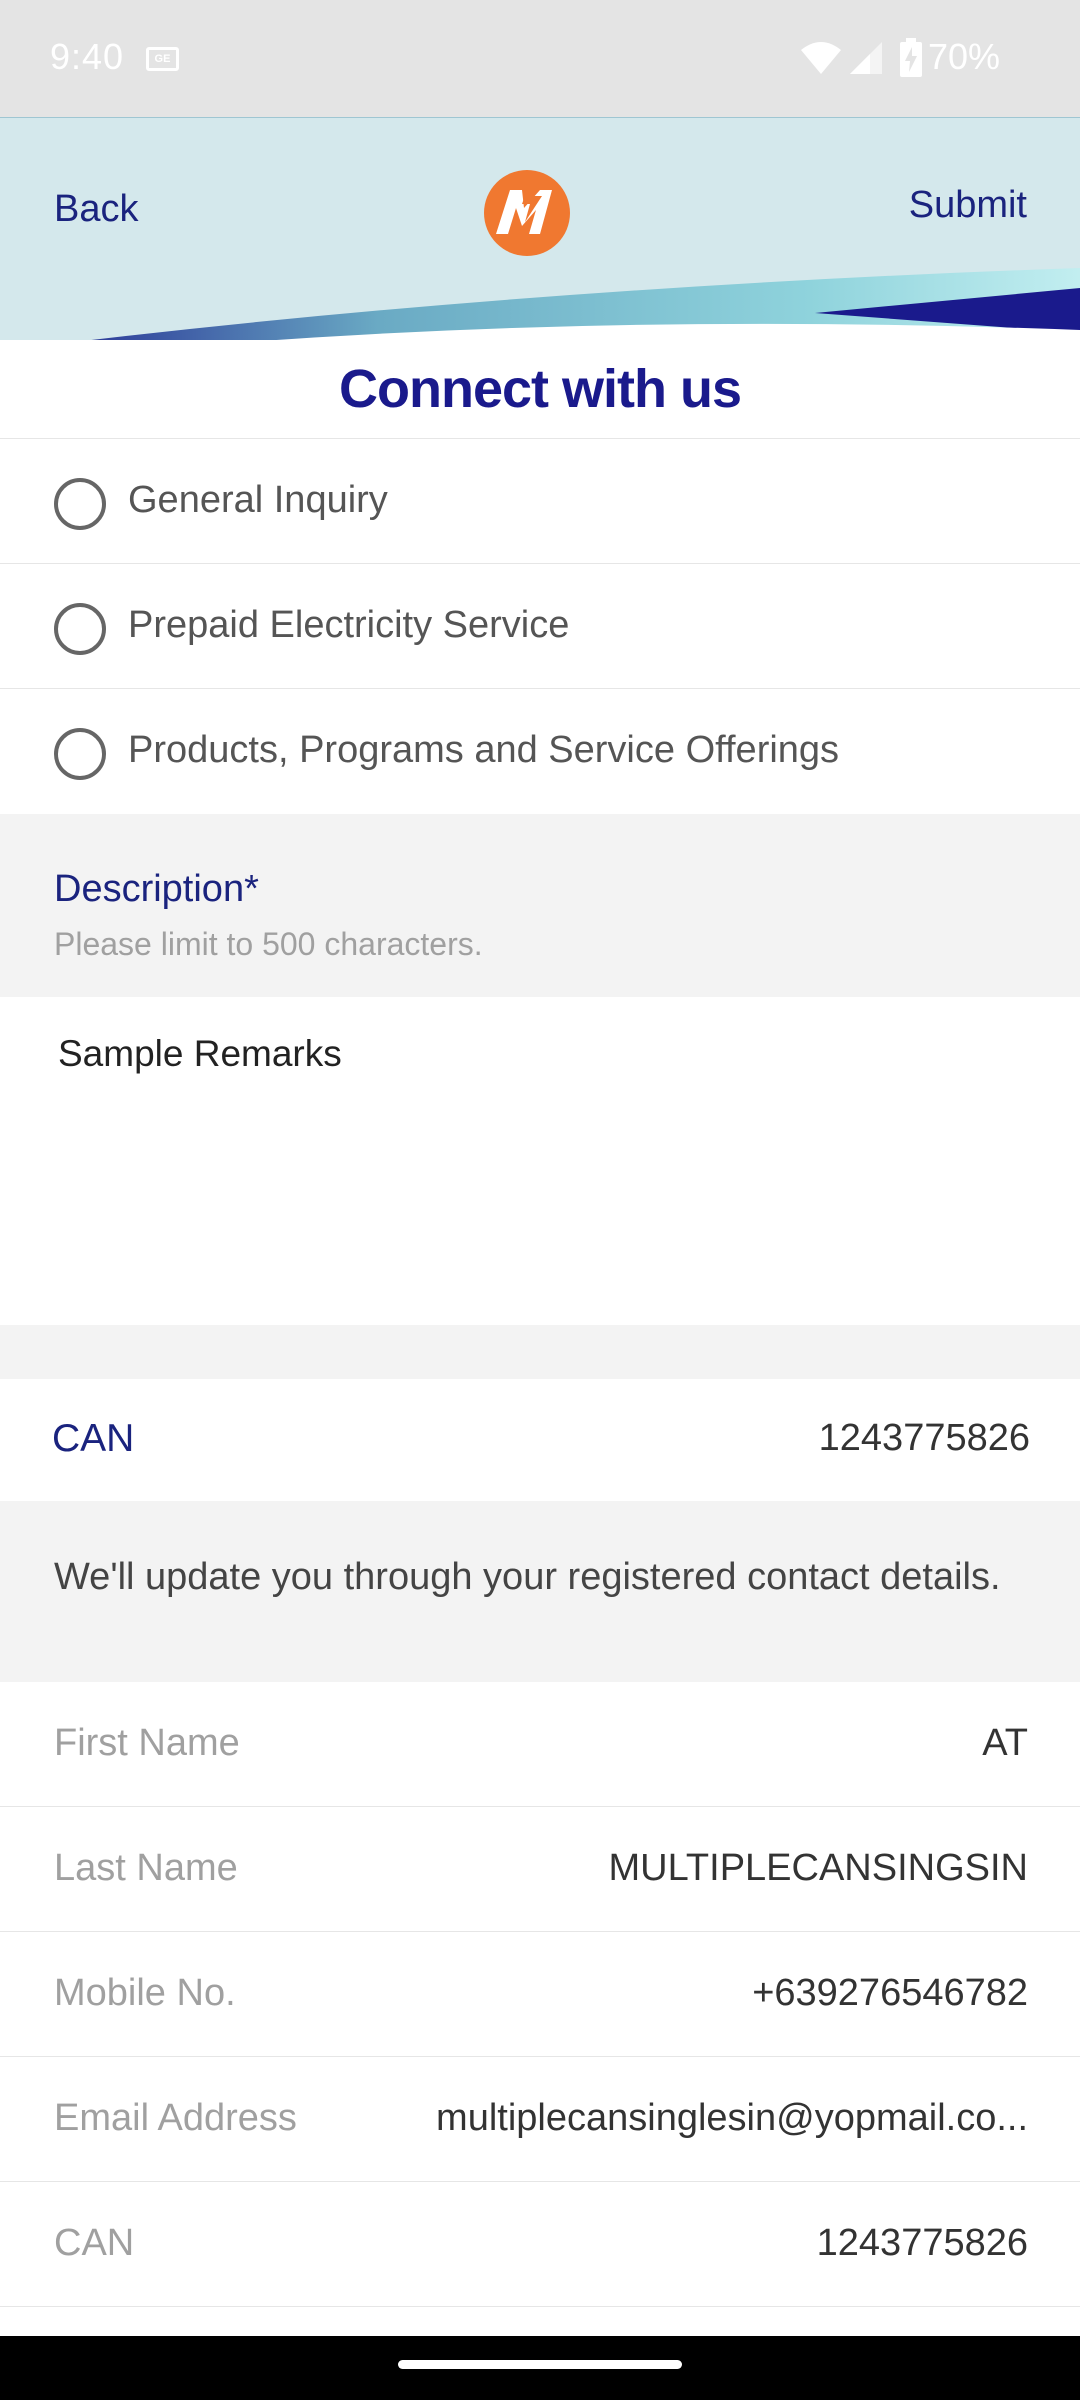  Describe the element at coordinates (968, 205) in the screenshot. I see `submit-button: Submit` at that location.